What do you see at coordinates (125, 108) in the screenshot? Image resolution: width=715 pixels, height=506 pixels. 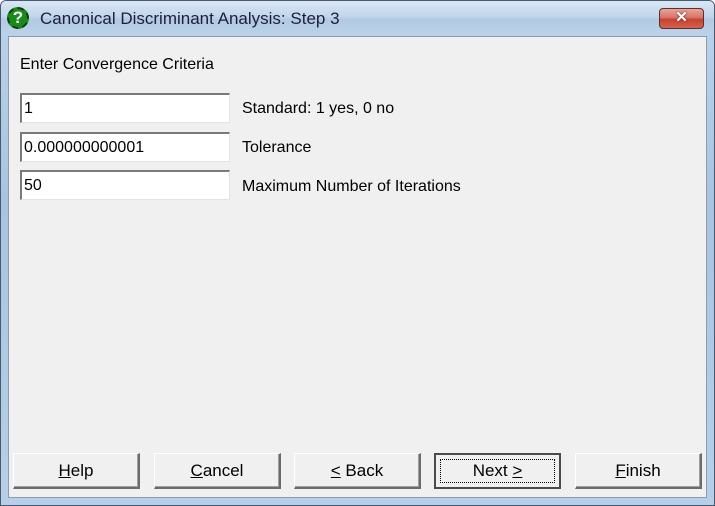 I see `standardize-input` at bounding box center [125, 108].